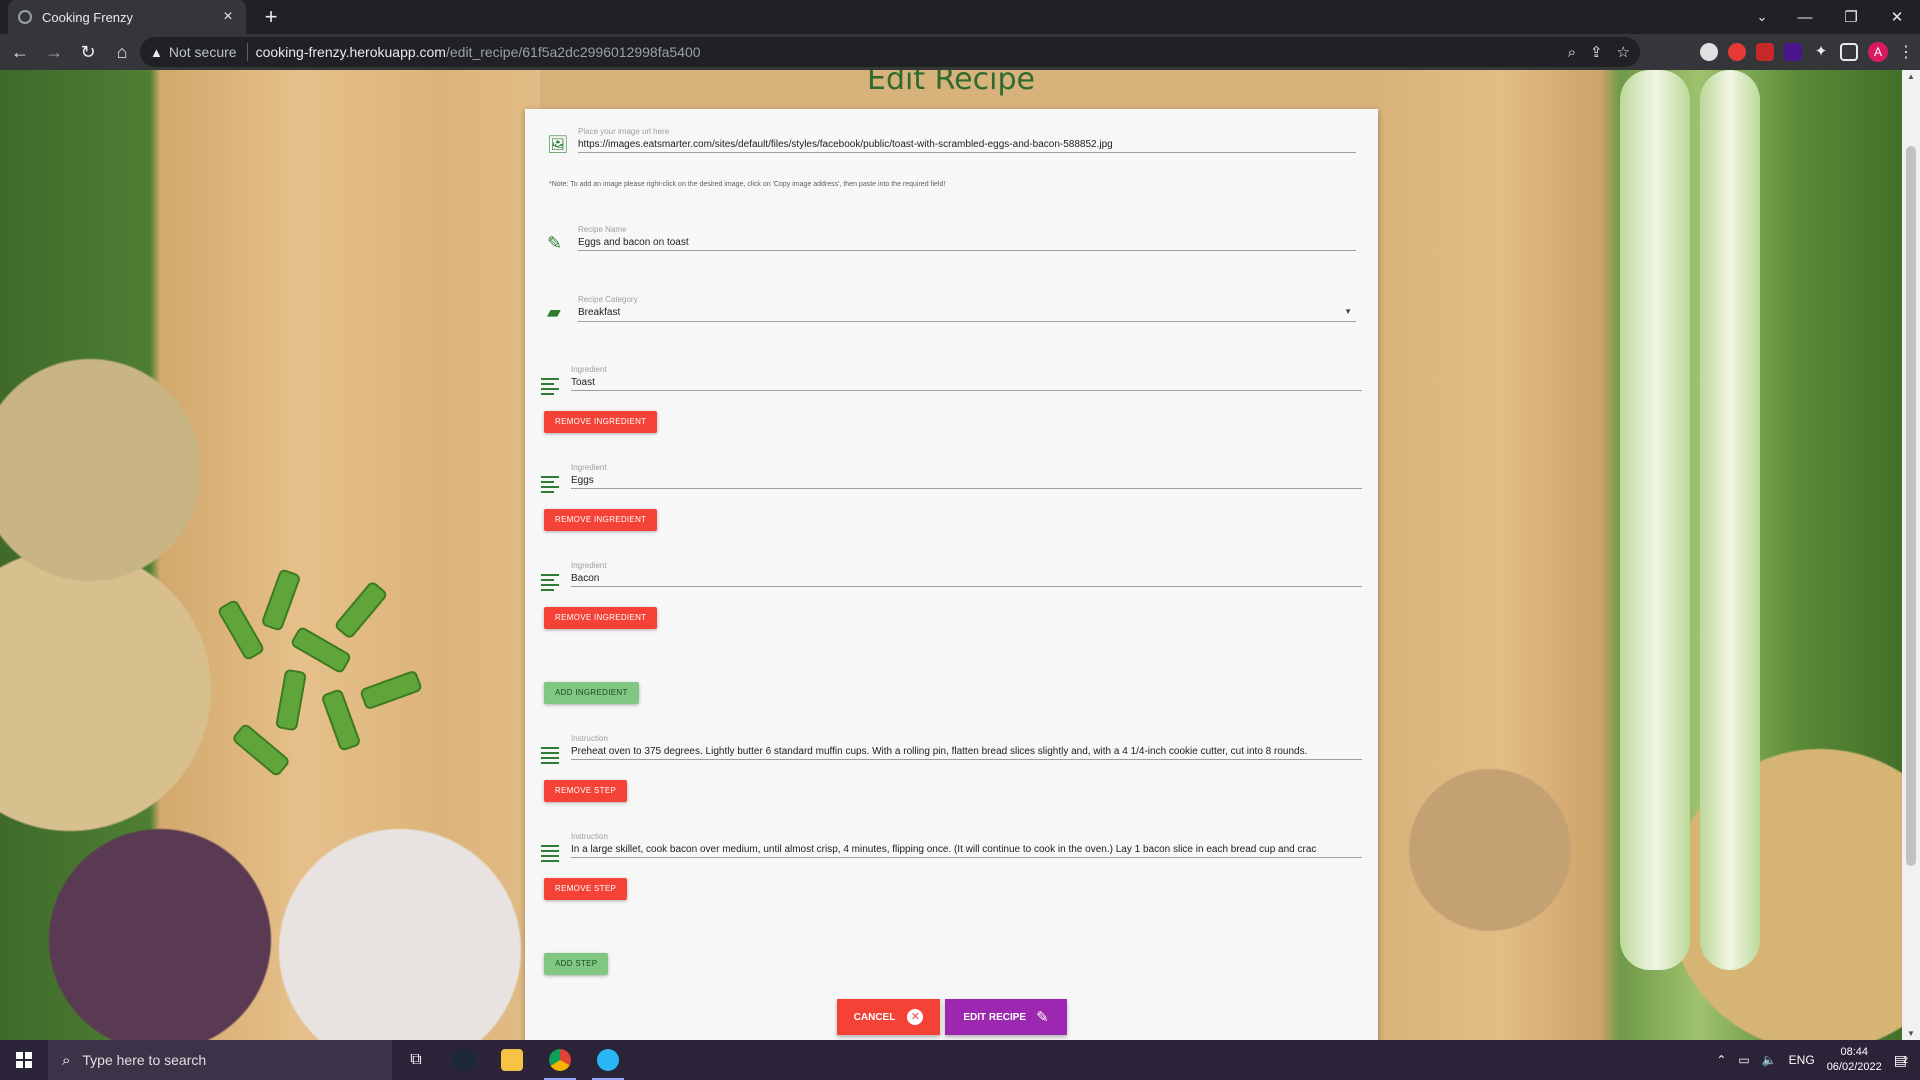 This screenshot has height=1080, width=1920. I want to click on page-scrollbar: ▲ ▼, so click(1911, 555).